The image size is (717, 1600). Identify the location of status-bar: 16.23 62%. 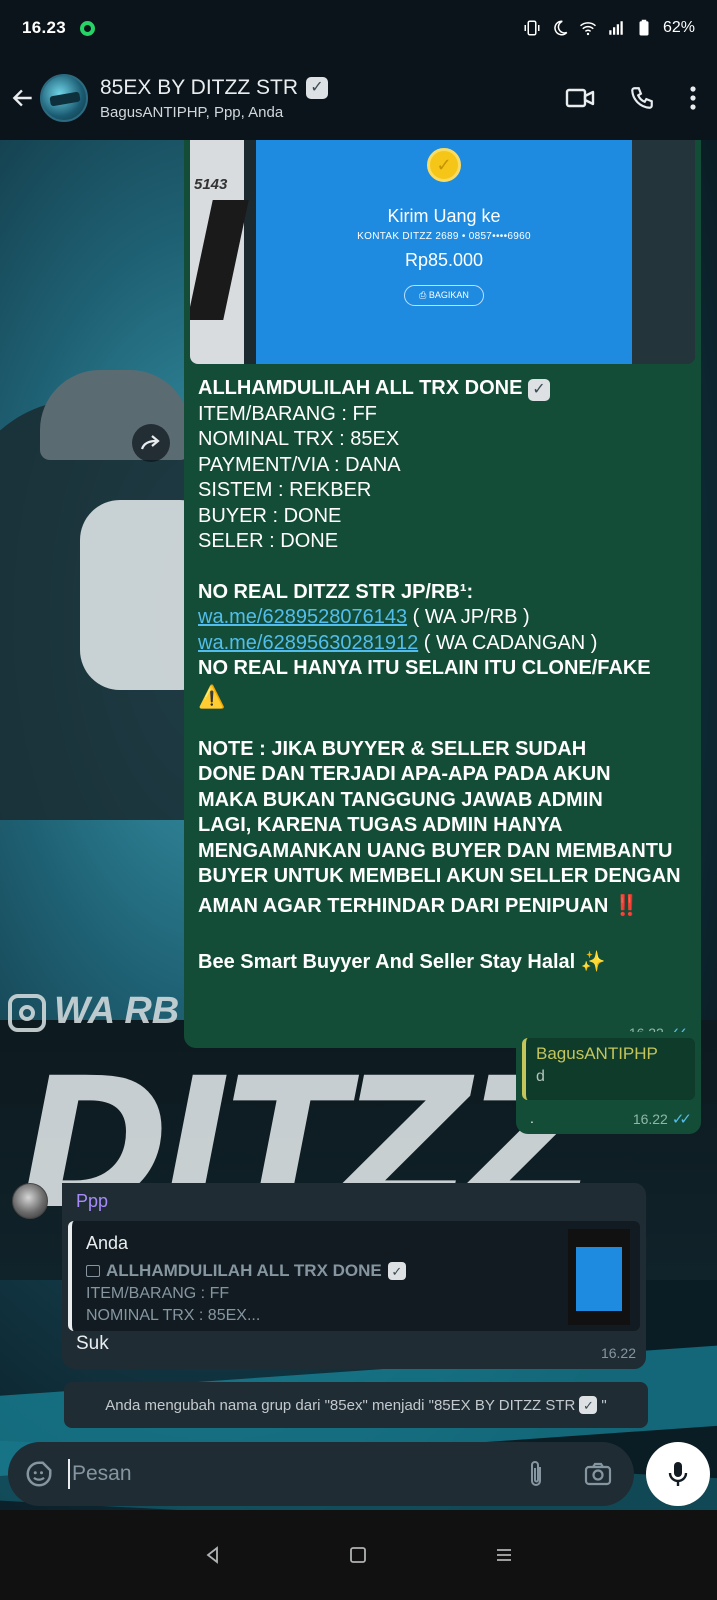
(358, 28).